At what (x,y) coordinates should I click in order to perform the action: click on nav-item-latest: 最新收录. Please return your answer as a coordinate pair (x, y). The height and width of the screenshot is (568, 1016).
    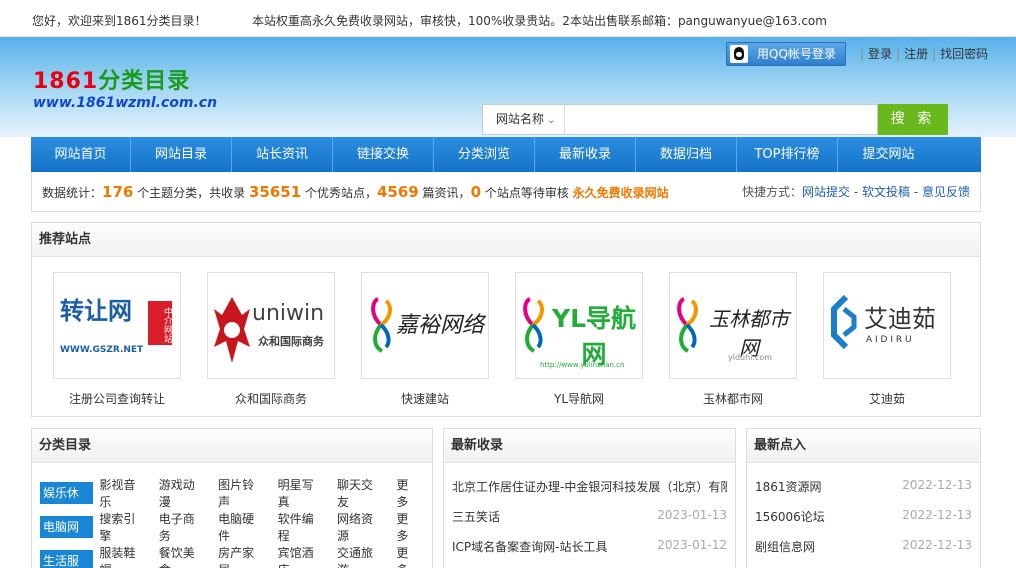
    Looking at the image, I should click on (585, 154).